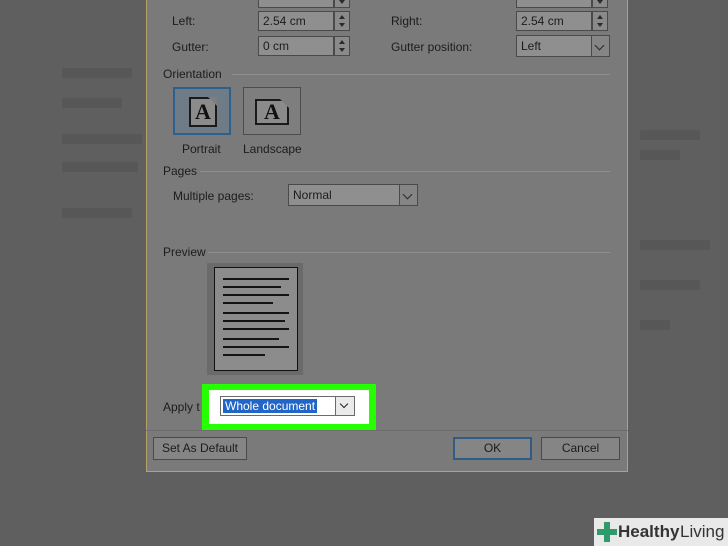 The image size is (728, 546). I want to click on preview-divider, so click(409, 252).